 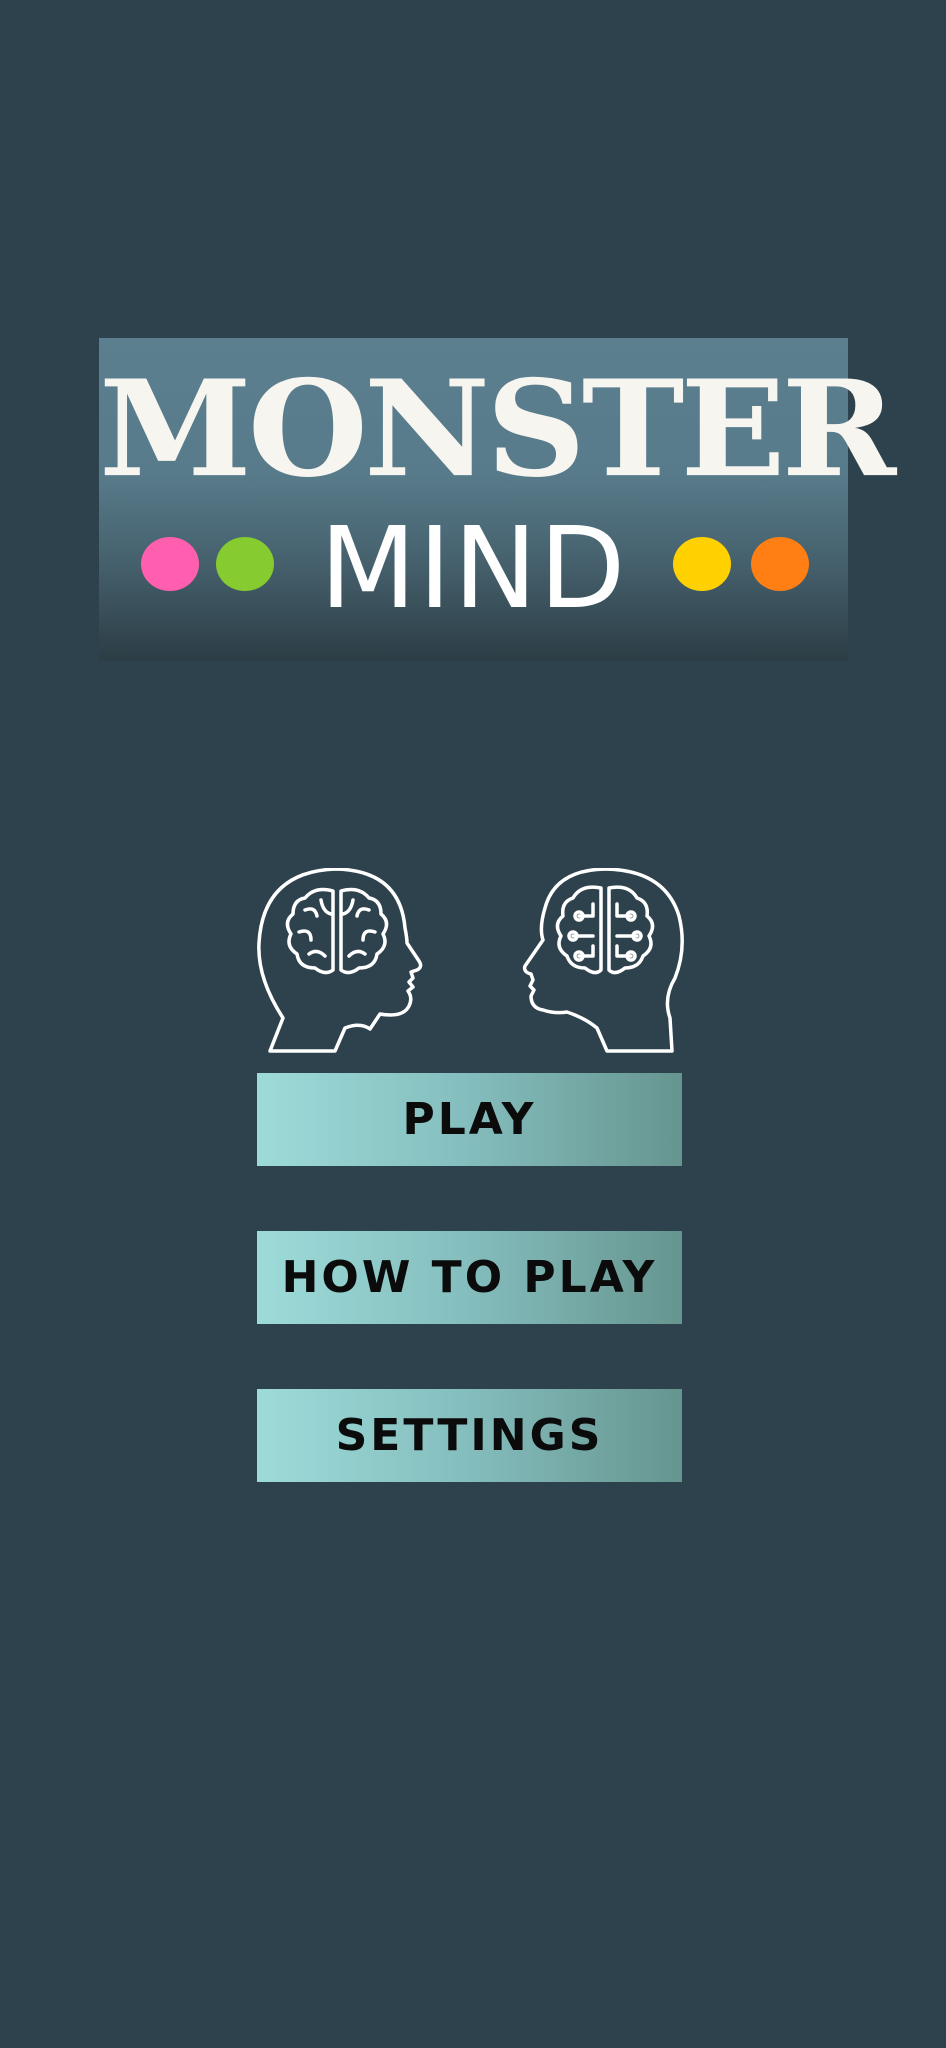 I want to click on play-button: PLAY, so click(x=469, y=1119).